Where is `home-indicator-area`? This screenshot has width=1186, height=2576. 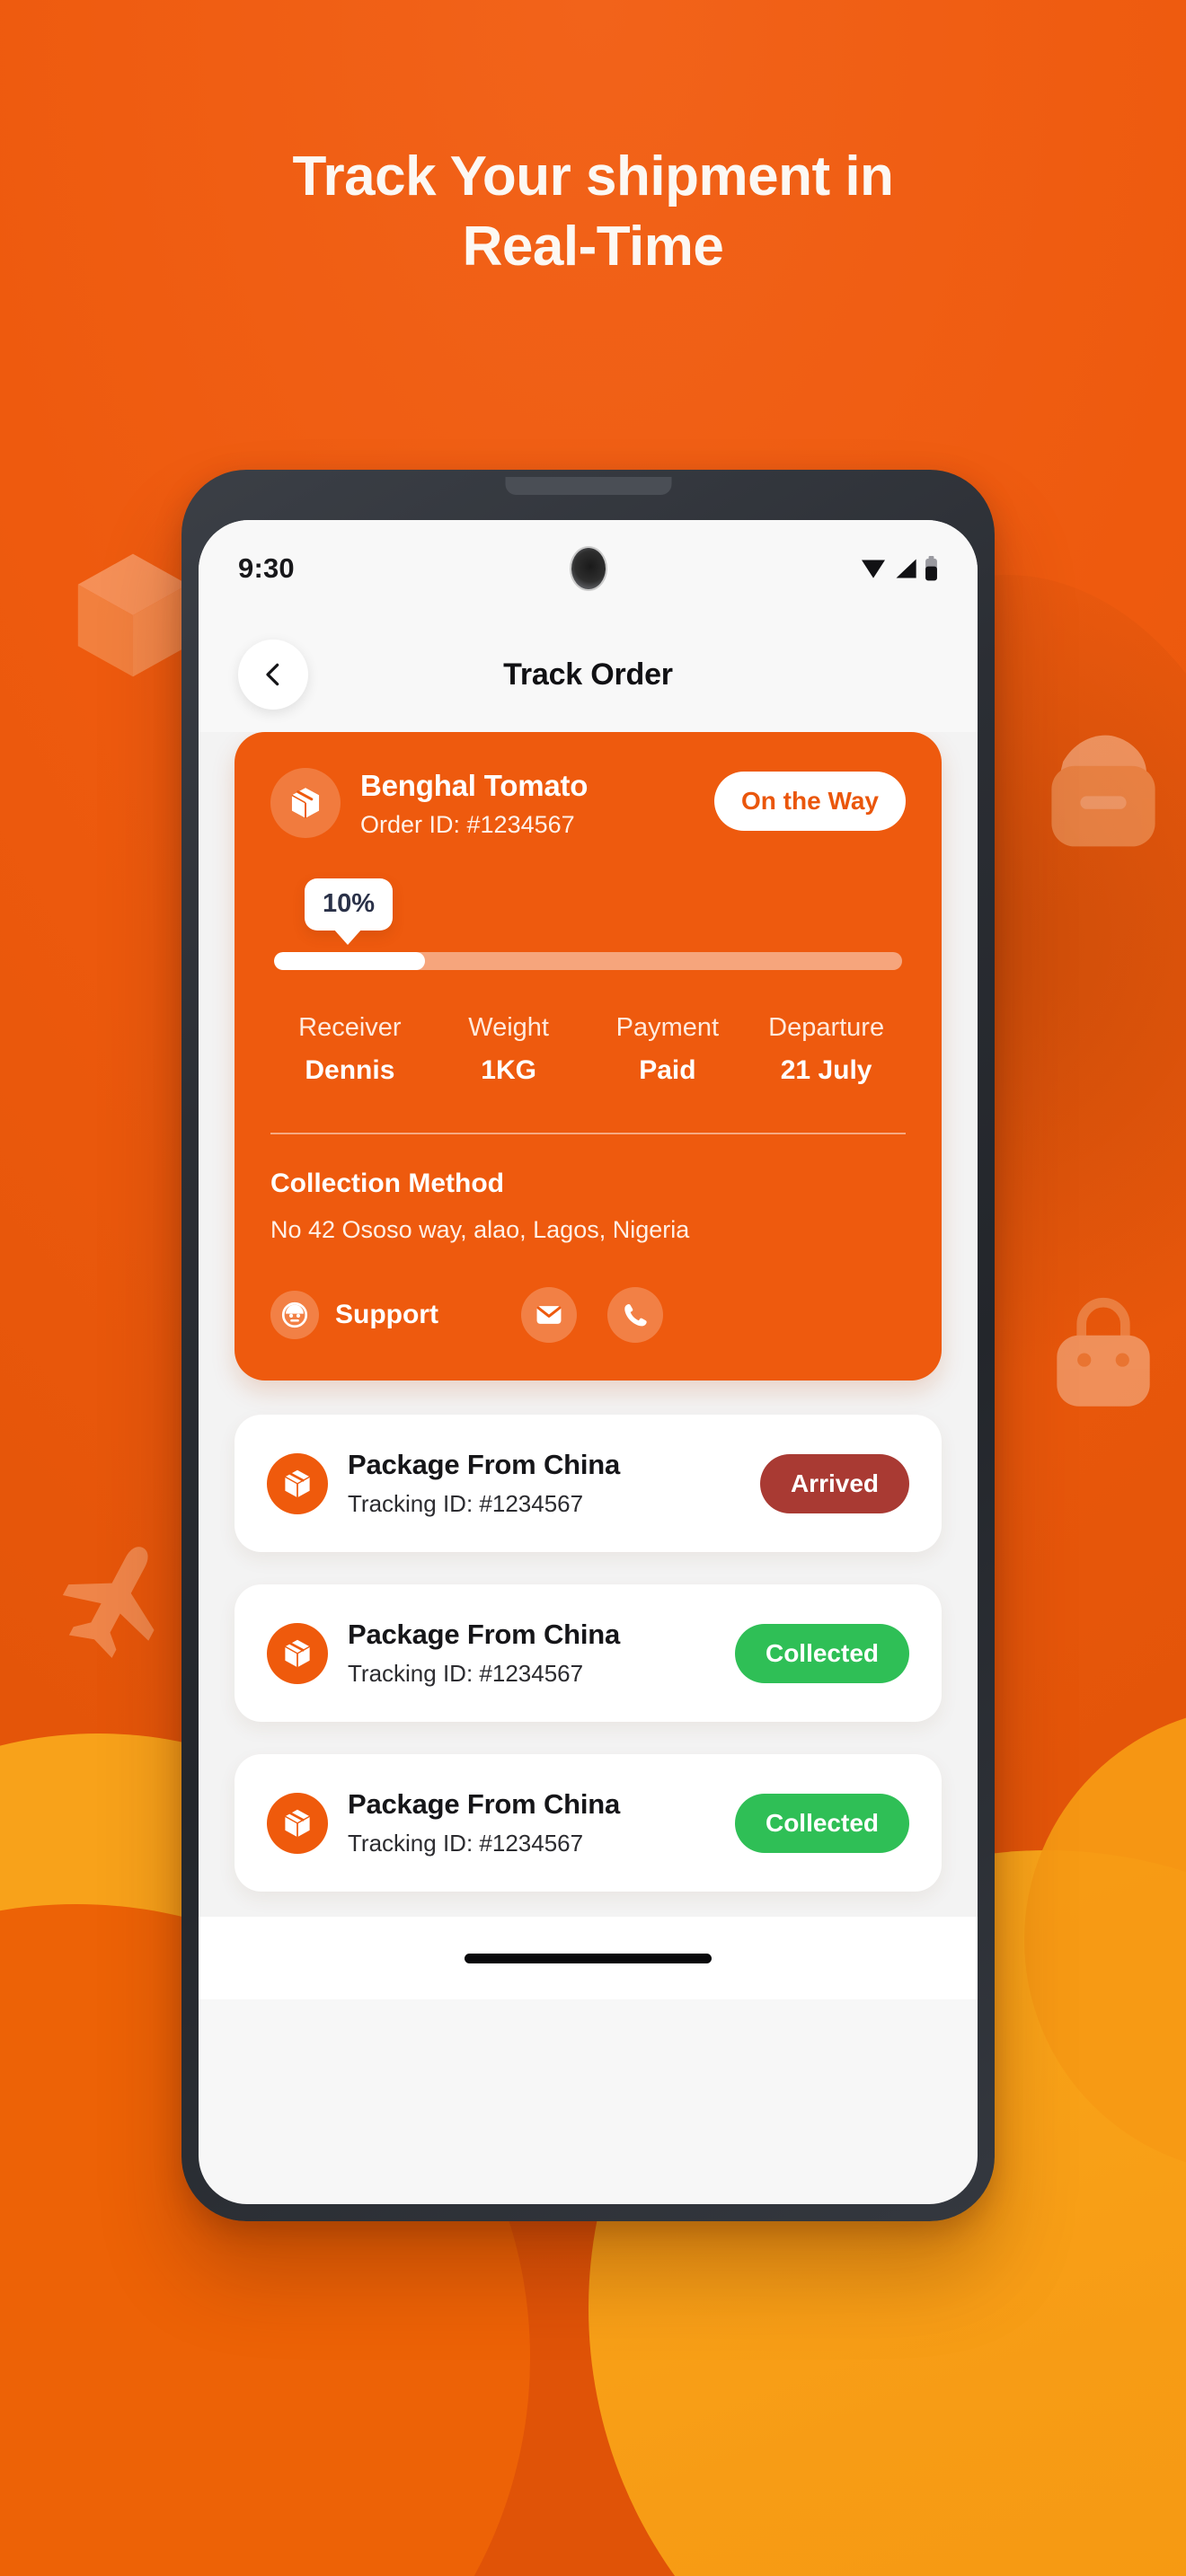 home-indicator-area is located at coordinates (588, 1958).